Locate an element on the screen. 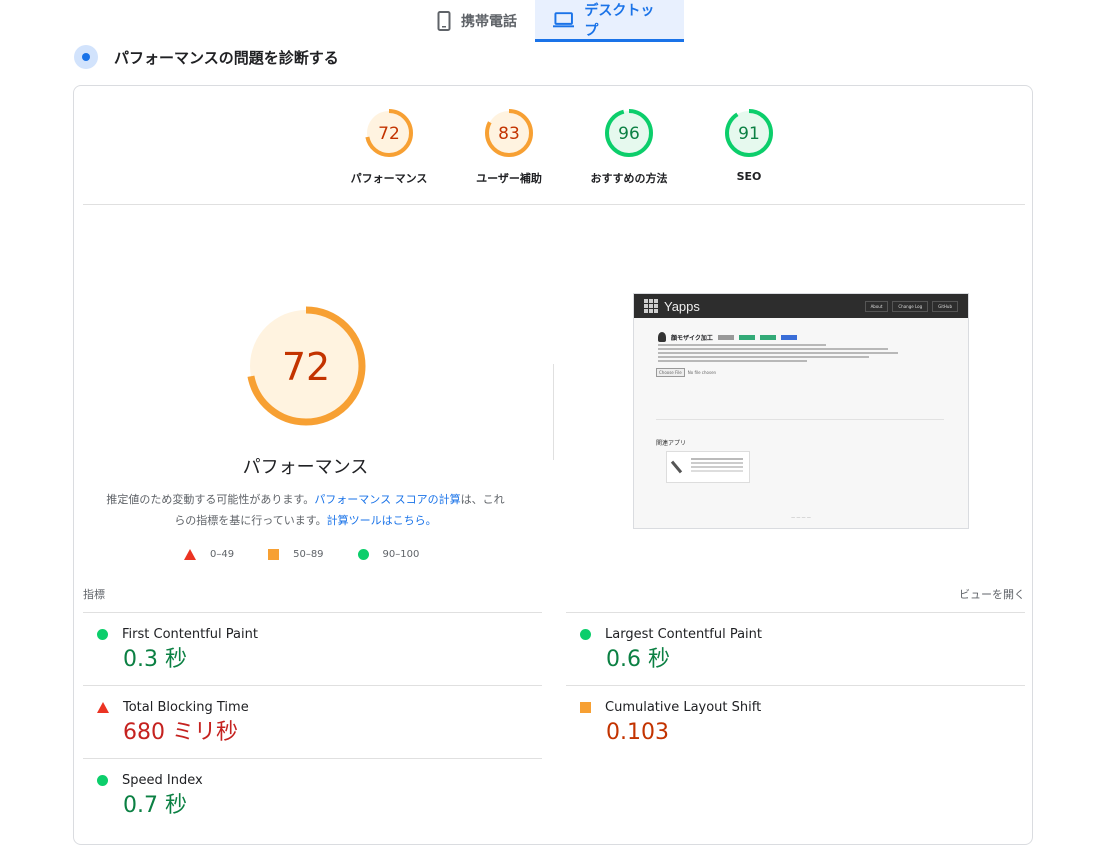 The height and width of the screenshot is (845, 1105). diagnose-title: パフォーマンスの問題を診断する is located at coordinates (226, 57).